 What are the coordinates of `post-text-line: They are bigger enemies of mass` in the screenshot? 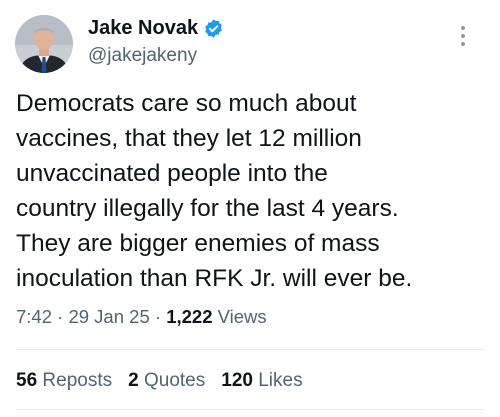 It's located at (198, 243).